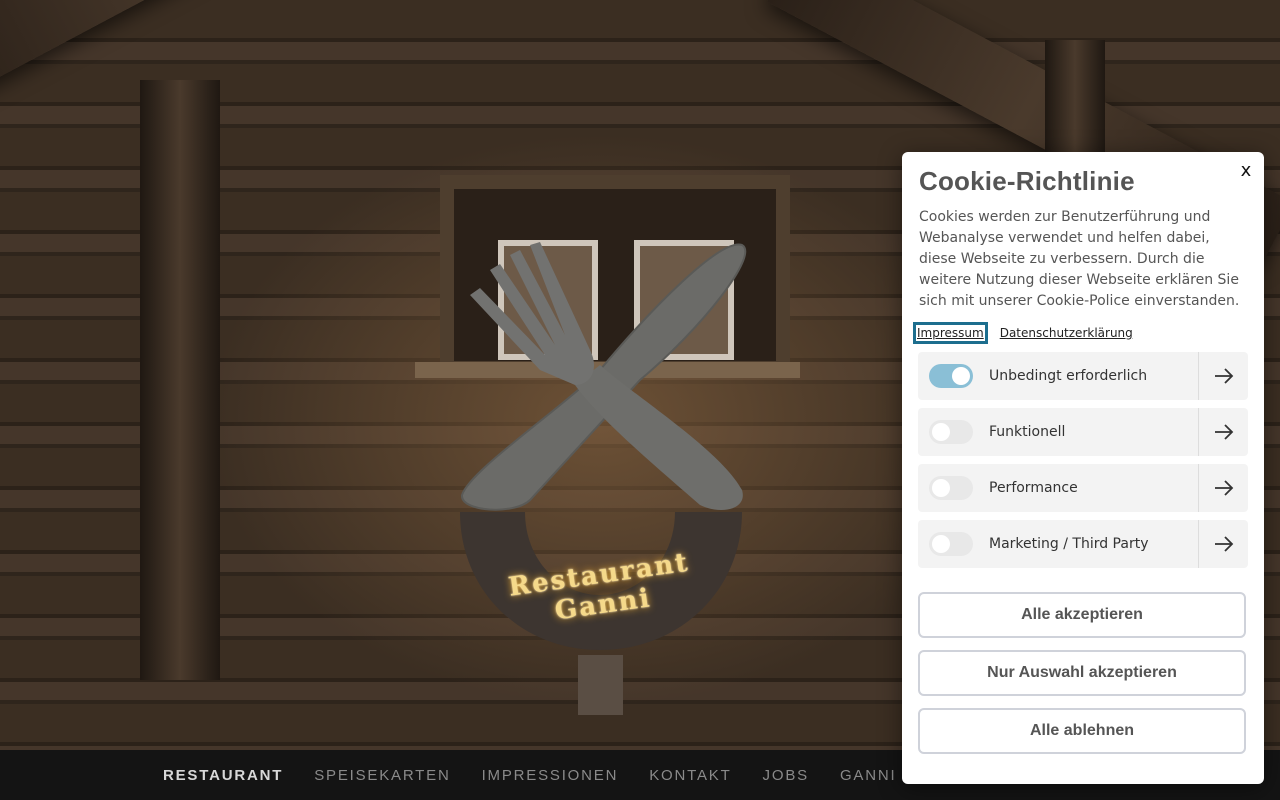 This screenshot has width=1280, height=800. What do you see at coordinates (951, 488) in the screenshot?
I see `performance-toggle` at bounding box center [951, 488].